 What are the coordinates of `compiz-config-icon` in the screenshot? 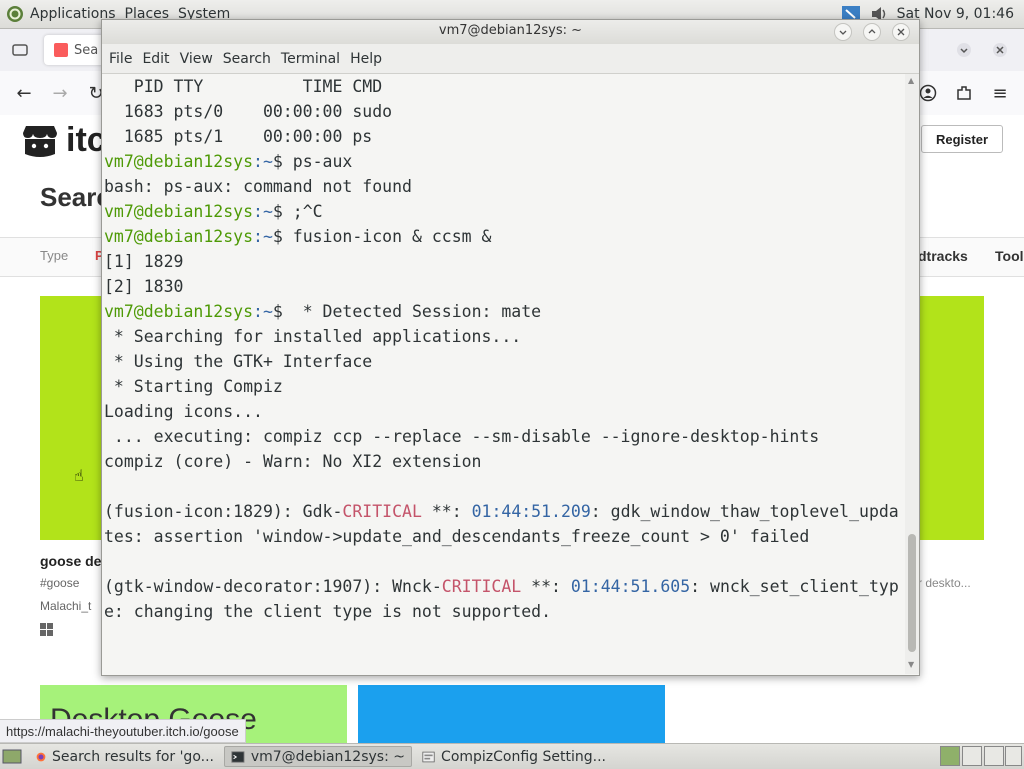 It's located at (428, 756).